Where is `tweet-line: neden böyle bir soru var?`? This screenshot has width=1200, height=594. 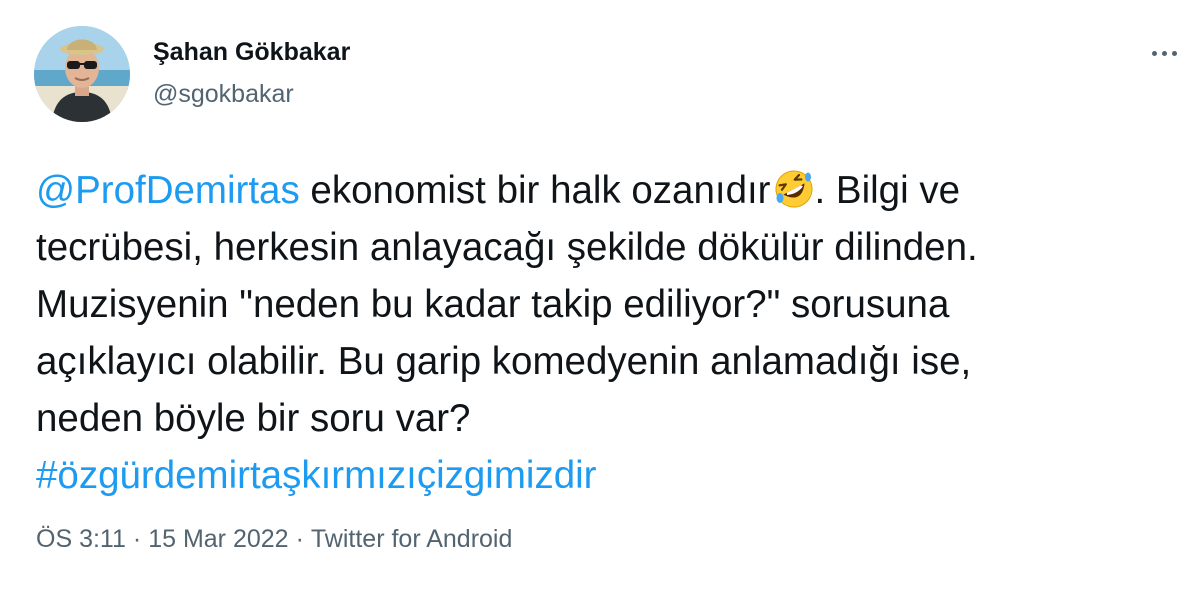 tweet-line: neden böyle bir soru var? is located at coordinates (253, 418).